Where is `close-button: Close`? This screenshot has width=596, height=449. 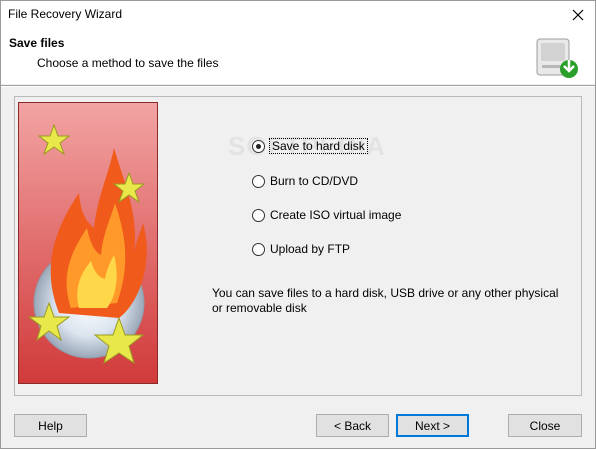
close-button: Close is located at coordinates (545, 425).